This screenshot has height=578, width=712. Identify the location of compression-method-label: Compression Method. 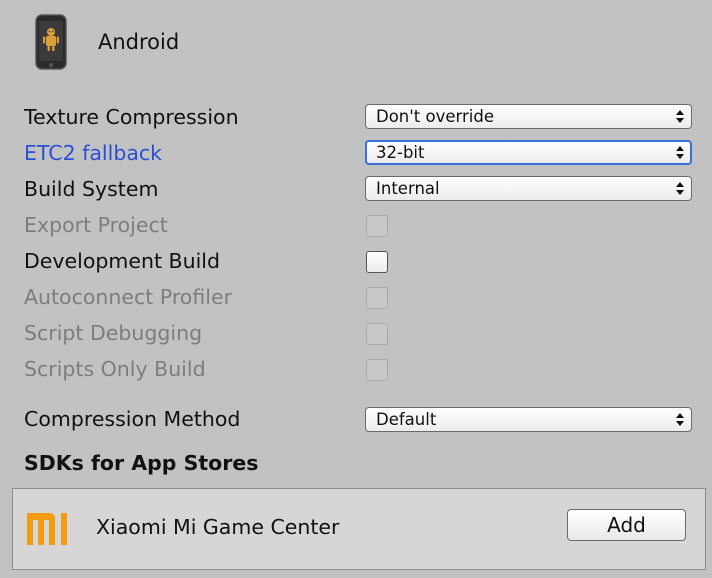
(132, 419).